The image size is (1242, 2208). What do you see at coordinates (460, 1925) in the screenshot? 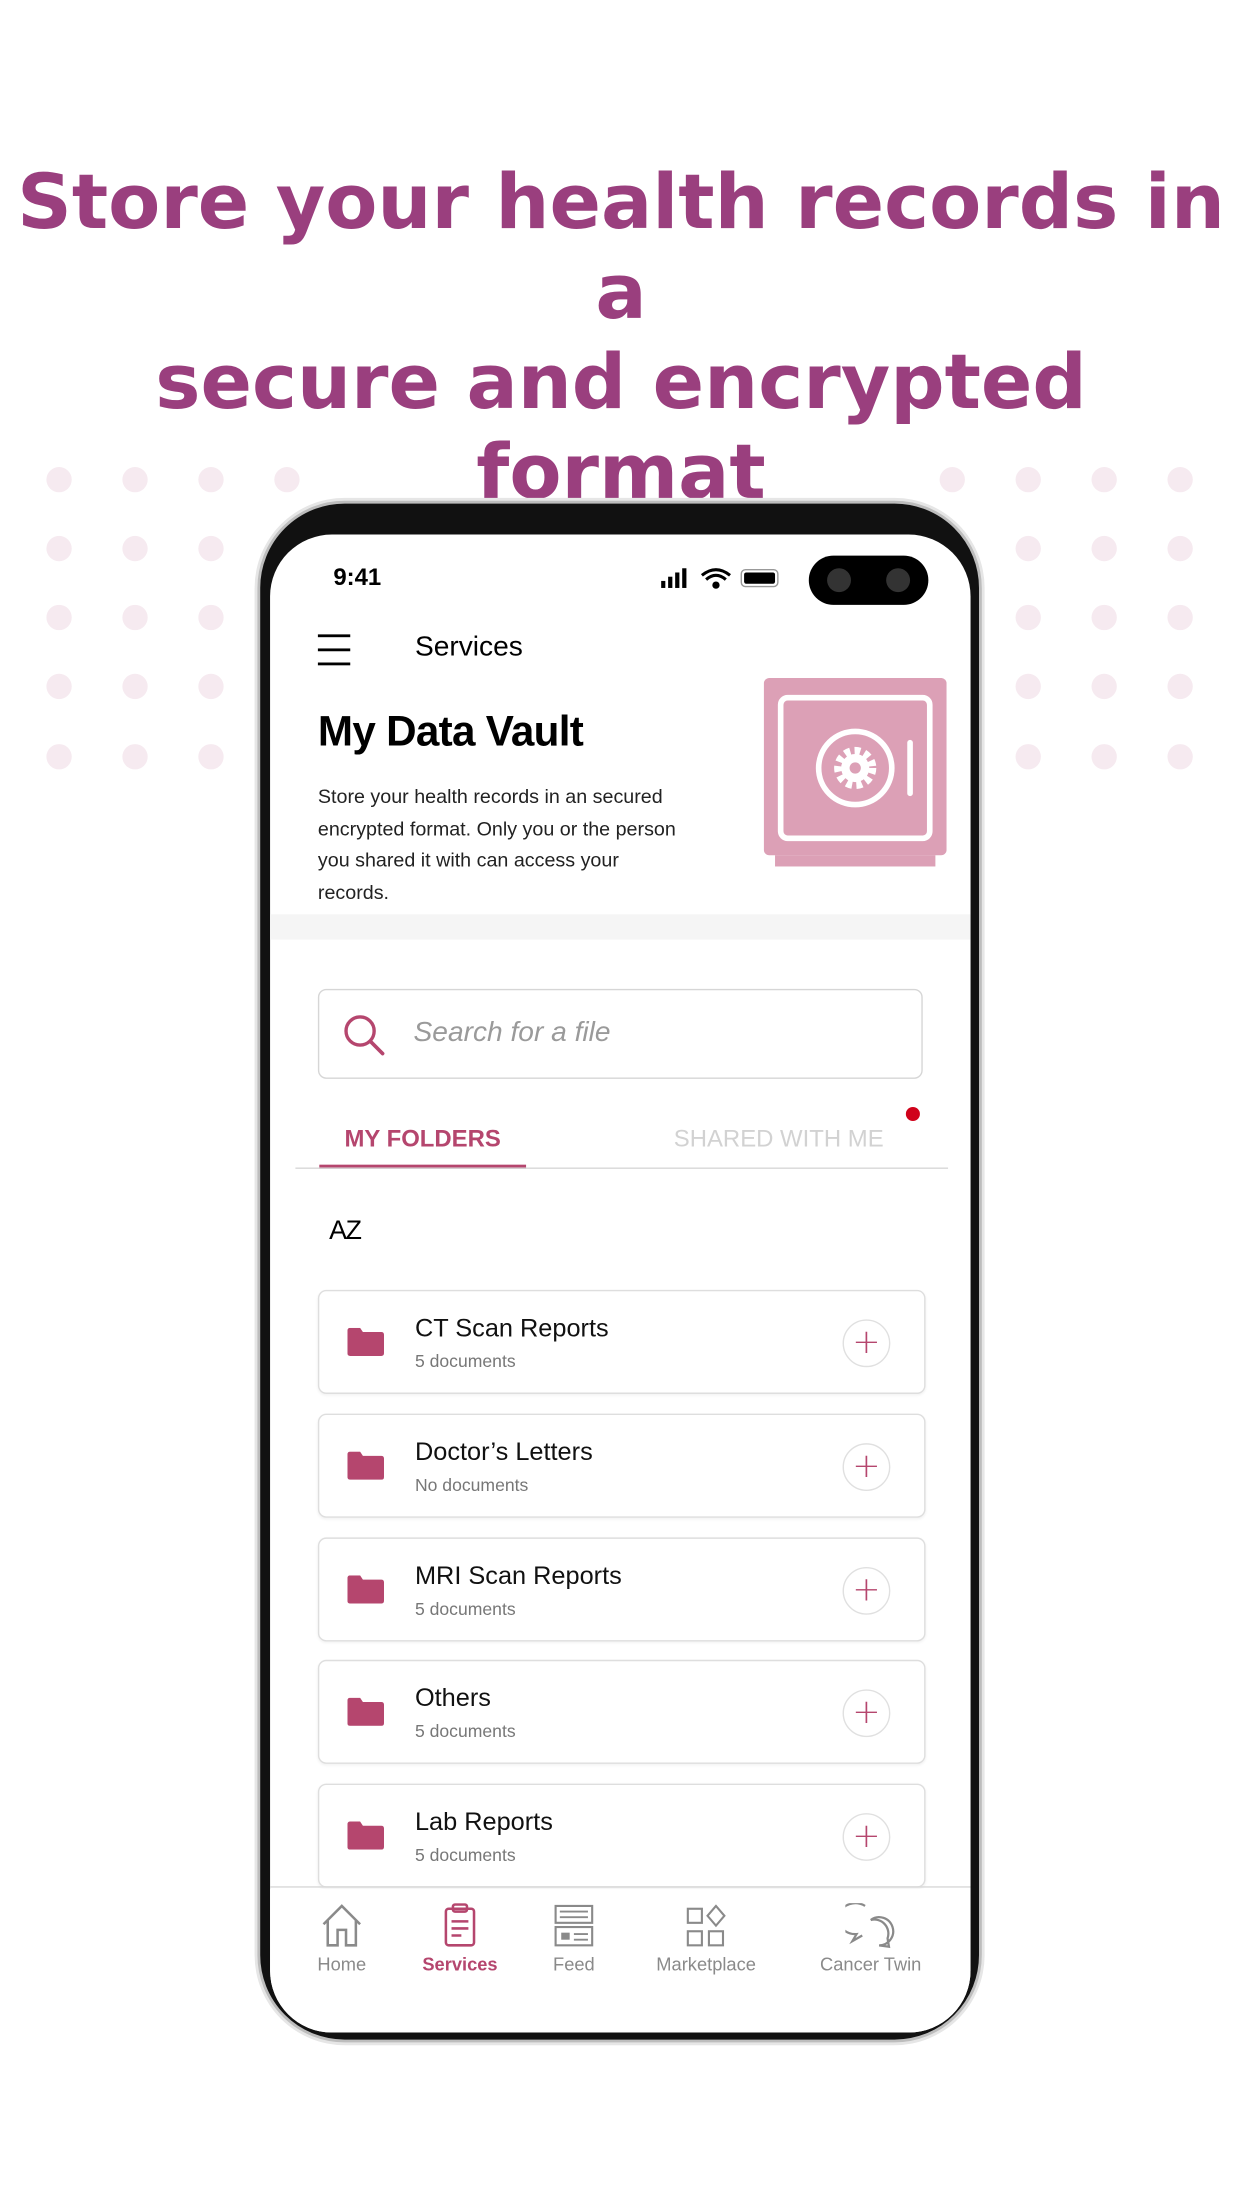
I see `clipboard-icon` at bounding box center [460, 1925].